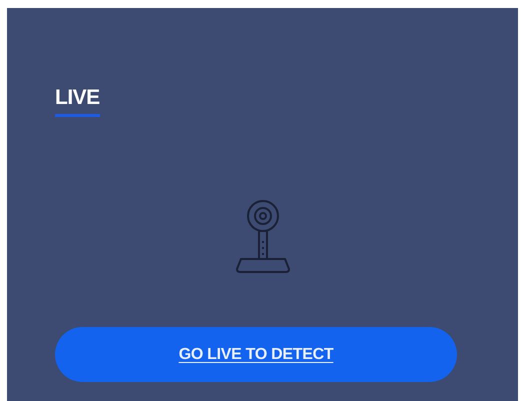  Describe the element at coordinates (256, 354) in the screenshot. I see `go-live-button: GO LIVE TO DETECT` at that location.